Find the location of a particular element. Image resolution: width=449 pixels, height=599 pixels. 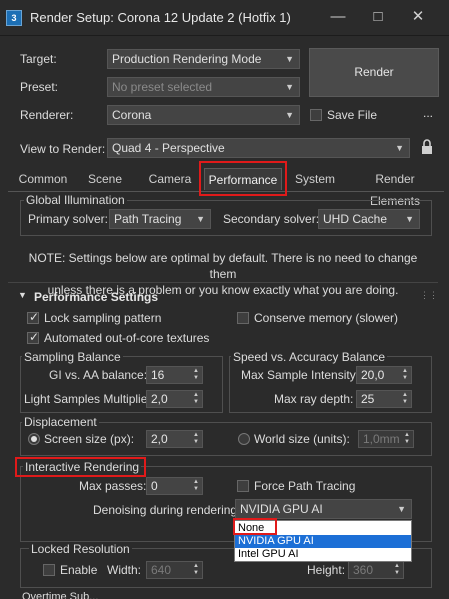

height-label: Height: is located at coordinates (326, 570).